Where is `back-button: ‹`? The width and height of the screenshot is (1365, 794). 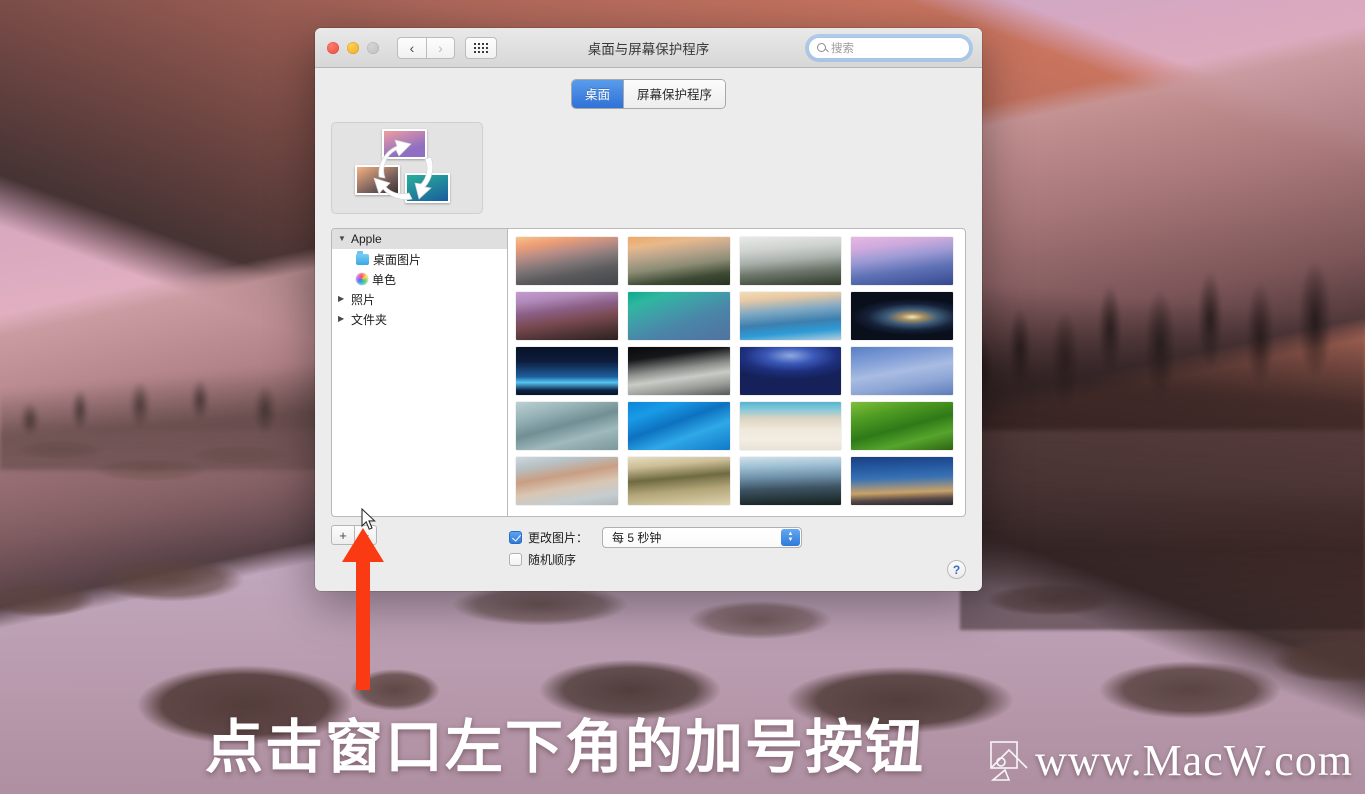 back-button: ‹ is located at coordinates (411, 47).